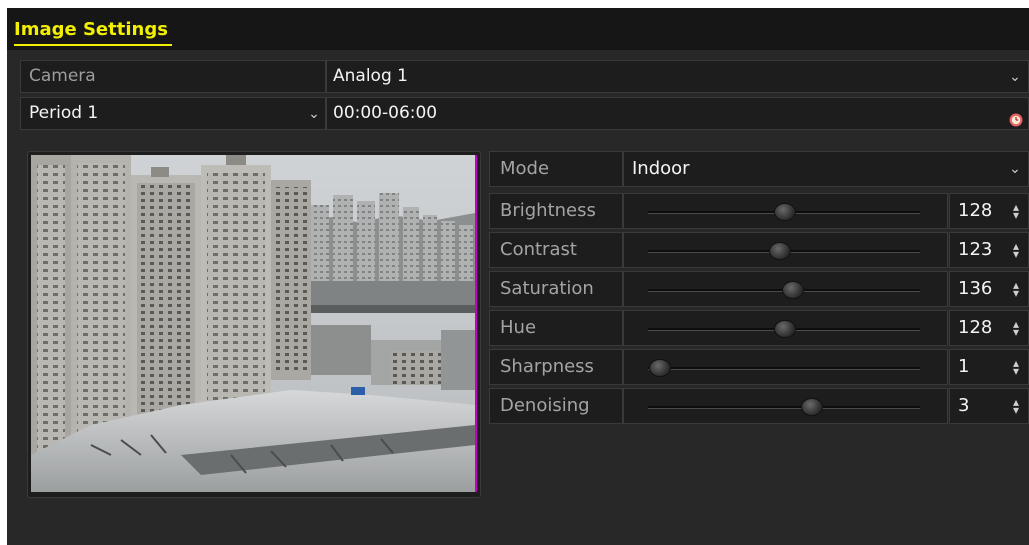 The width and height of the screenshot is (1029, 545). What do you see at coordinates (173, 76) in the screenshot?
I see `camera-label: Camera` at bounding box center [173, 76].